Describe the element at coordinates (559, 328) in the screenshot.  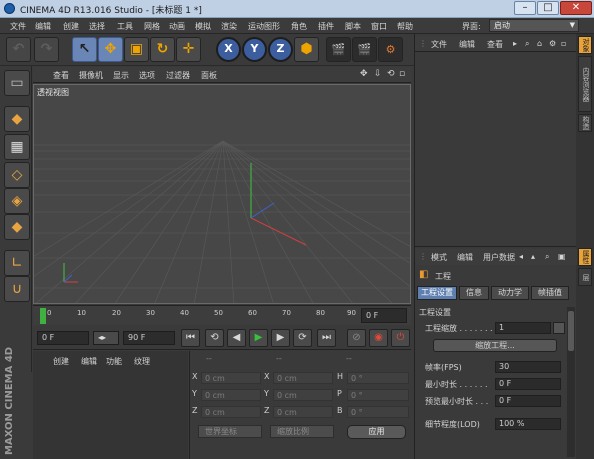
I see `unit-select` at that location.